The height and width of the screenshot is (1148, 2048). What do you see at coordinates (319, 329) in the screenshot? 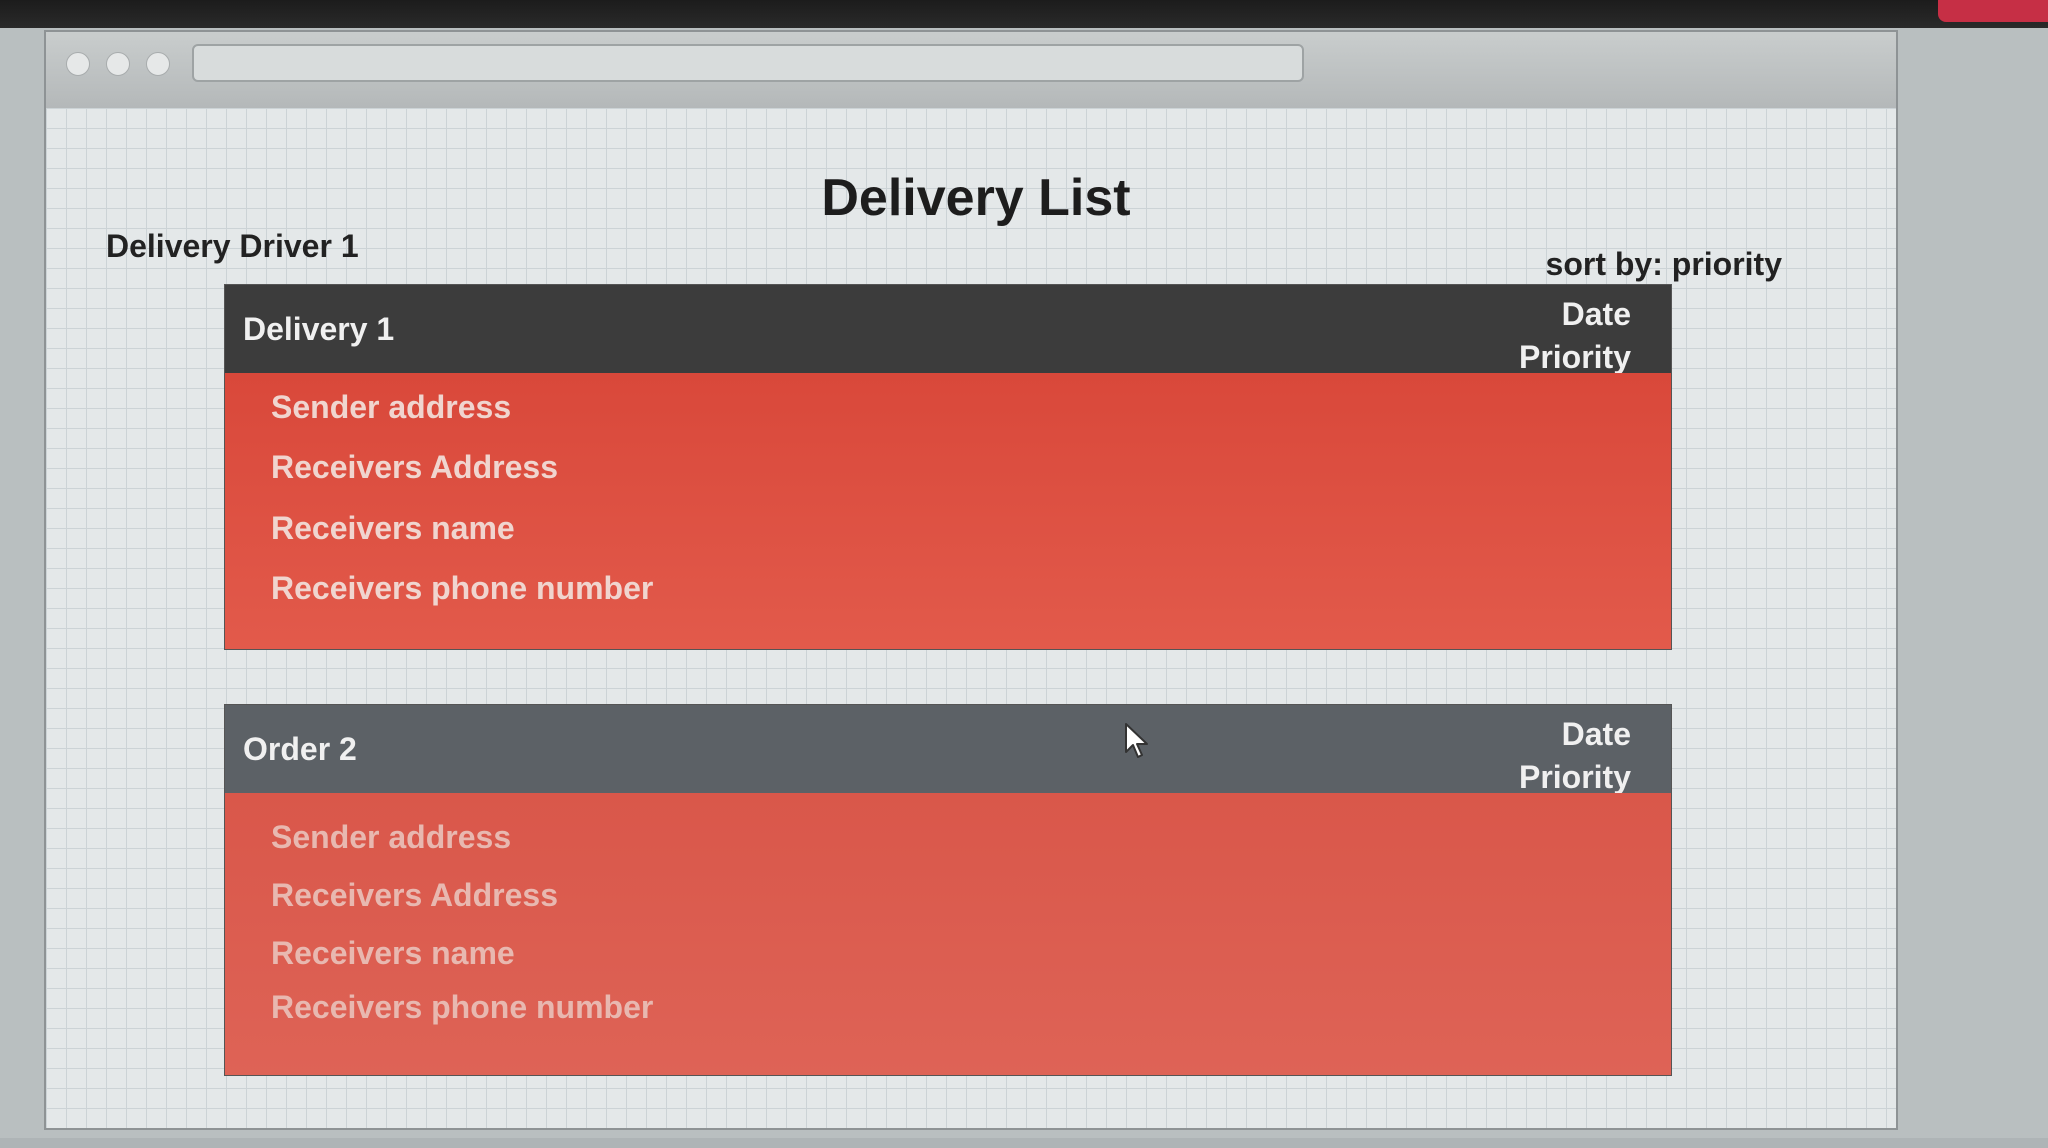
I see `delivery-name: Delivery 1` at bounding box center [319, 329].